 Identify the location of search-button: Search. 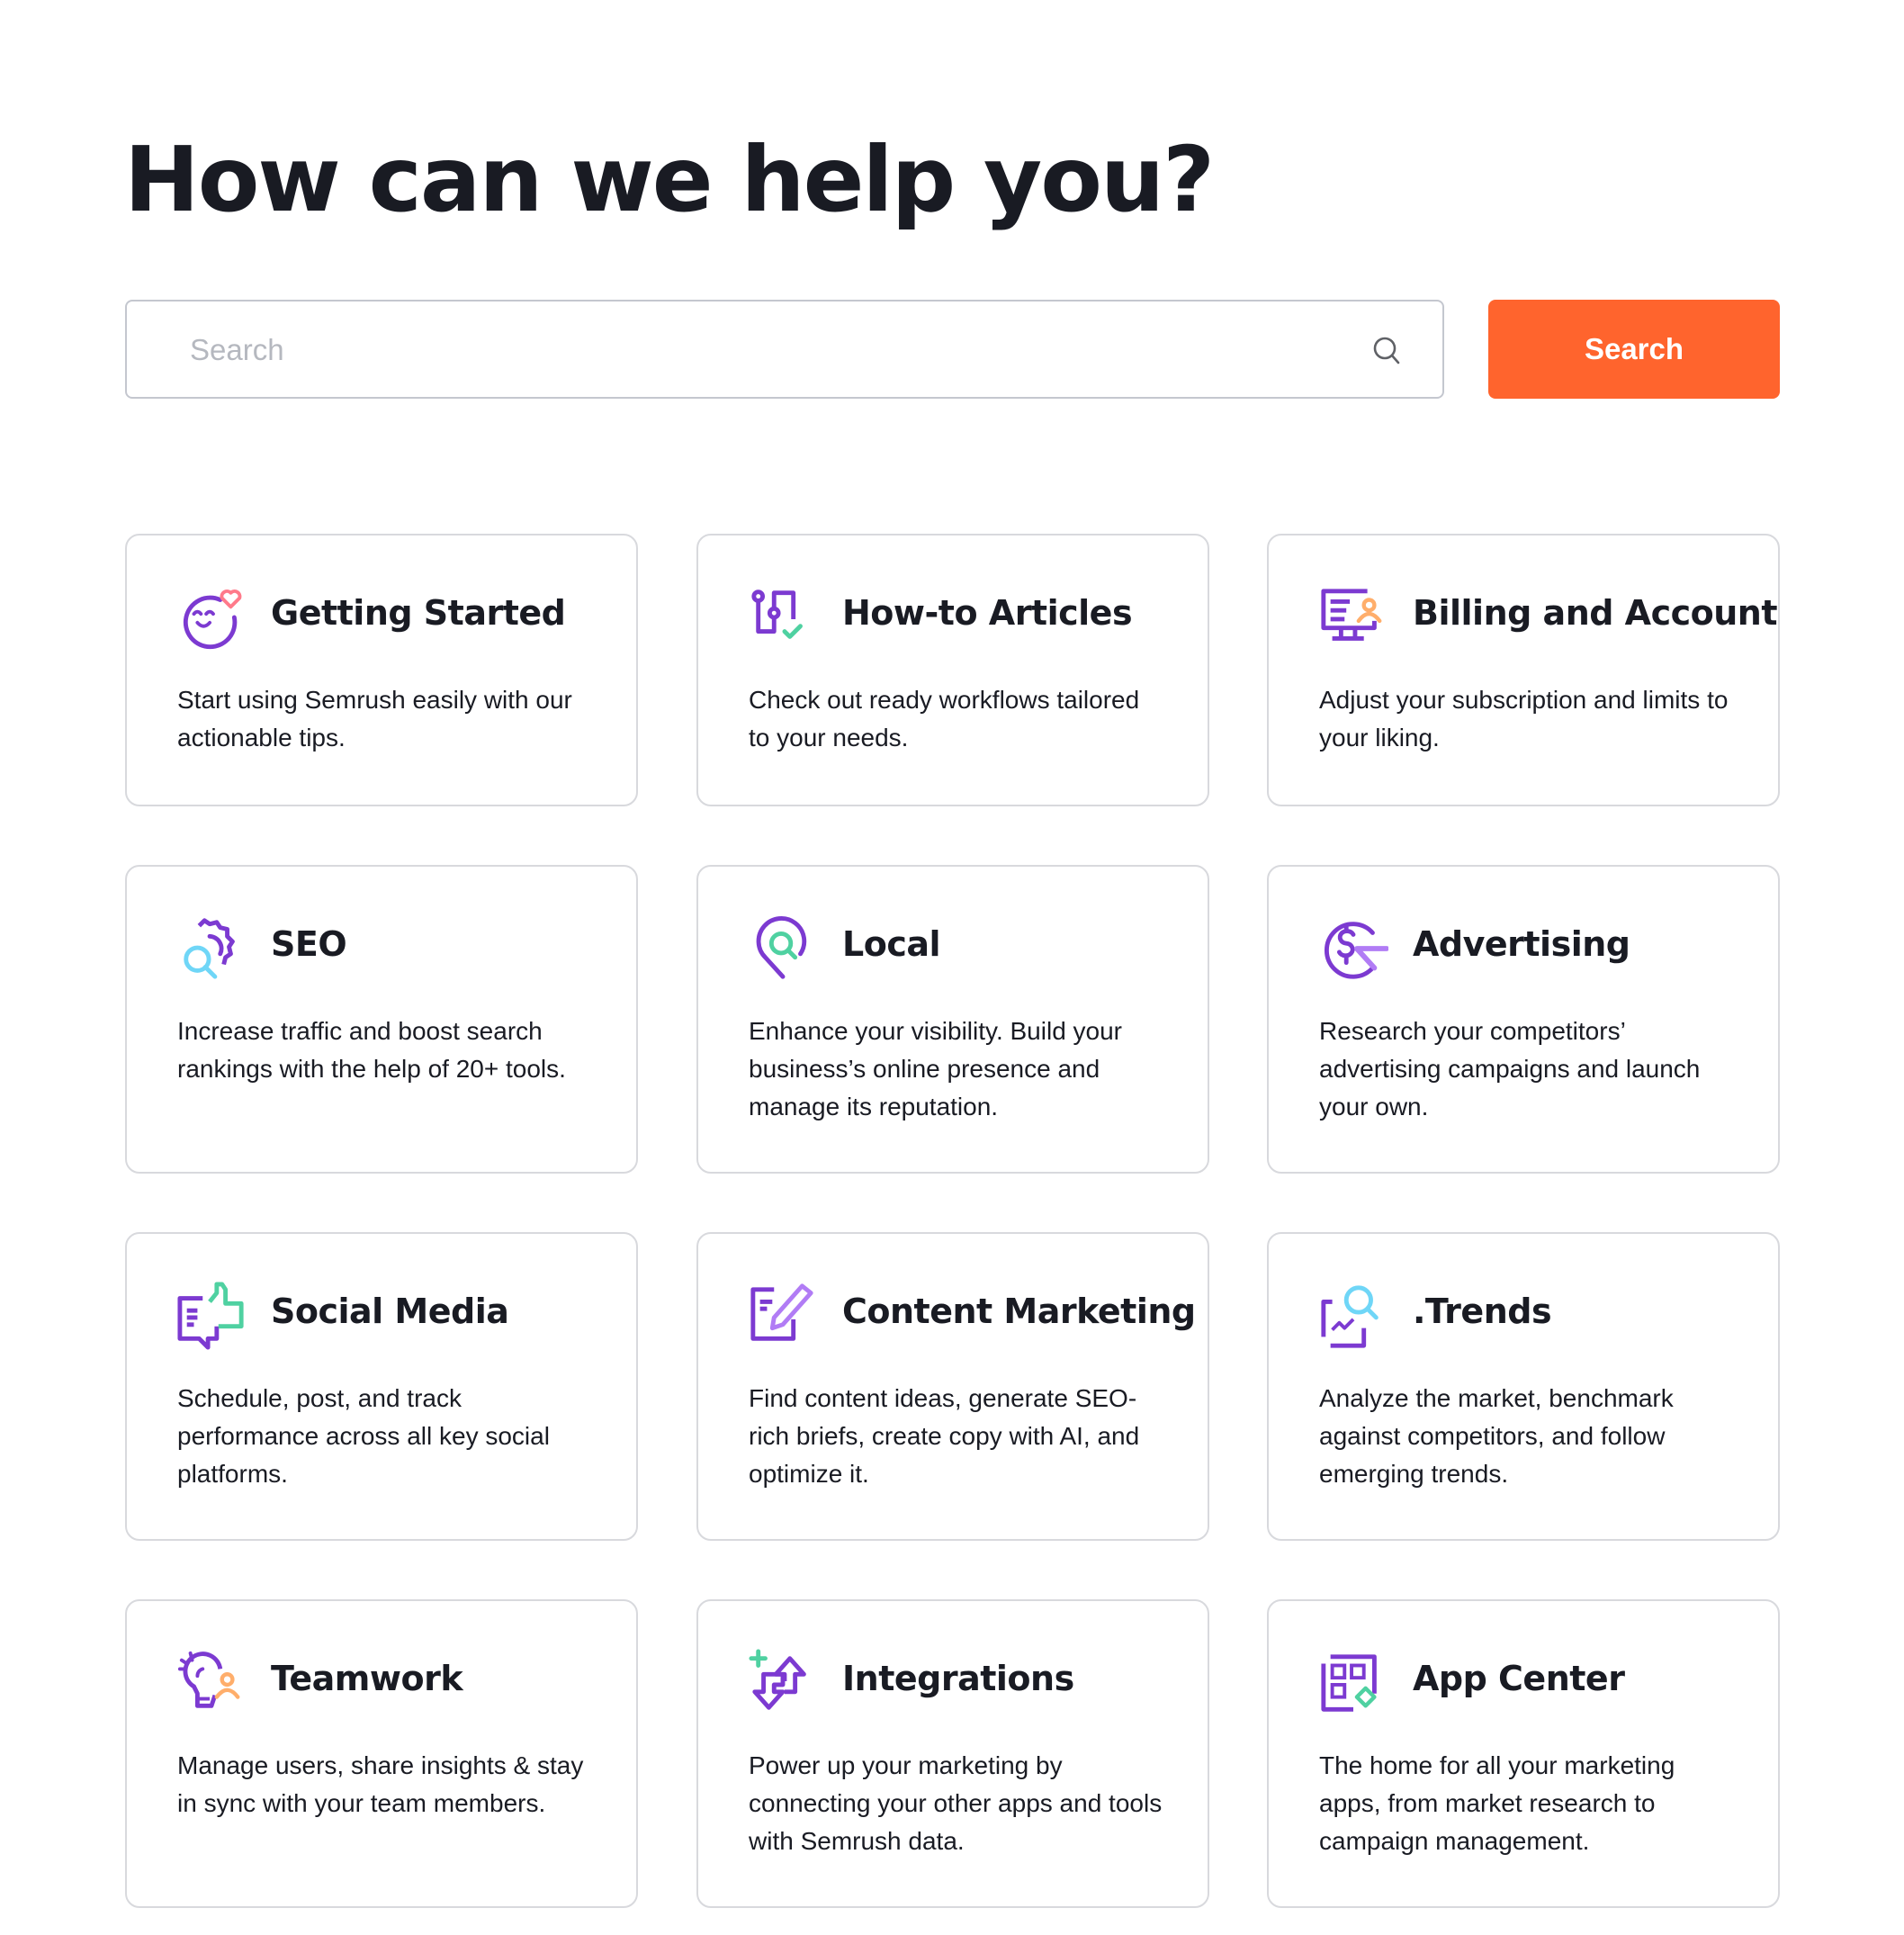
(1634, 350).